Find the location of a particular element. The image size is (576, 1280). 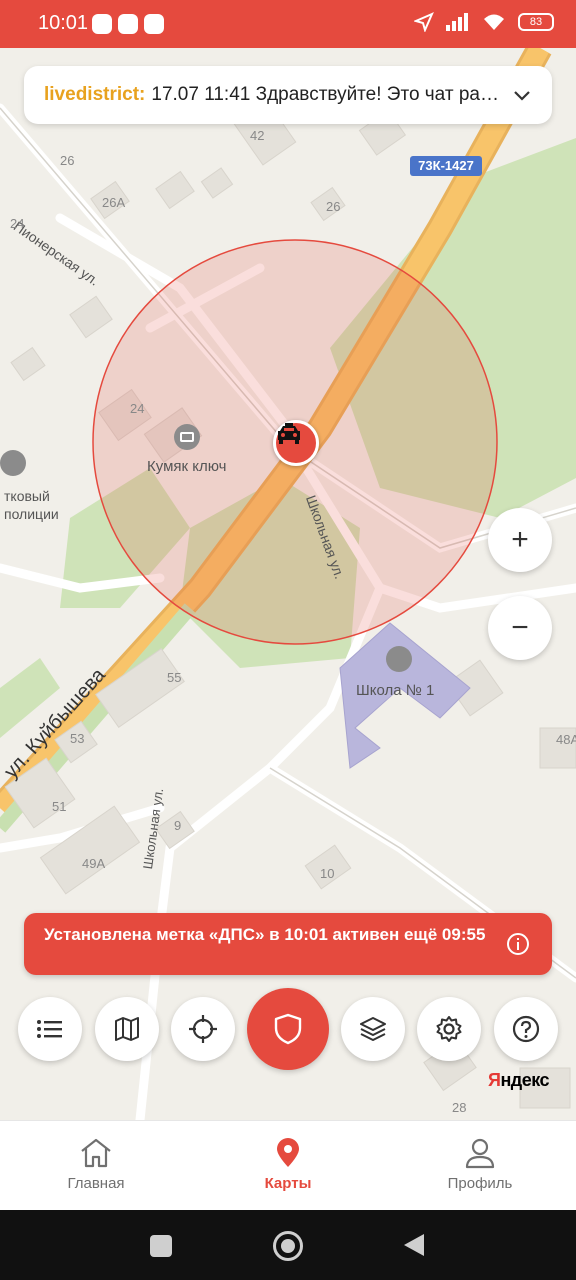

home-button is located at coordinates (288, 1246).